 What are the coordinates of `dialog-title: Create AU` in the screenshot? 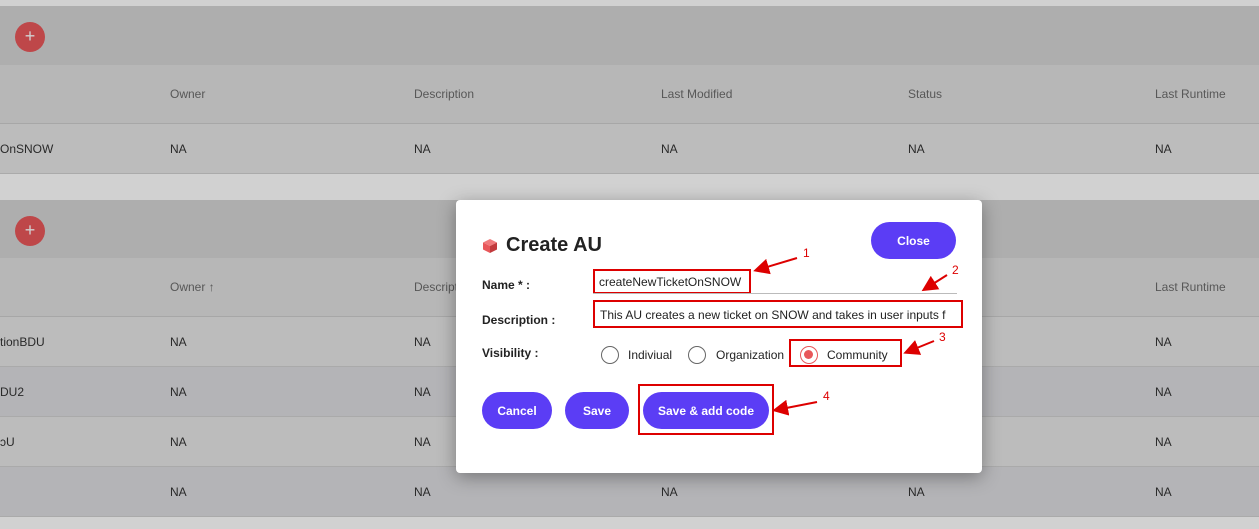 It's located at (542, 245).